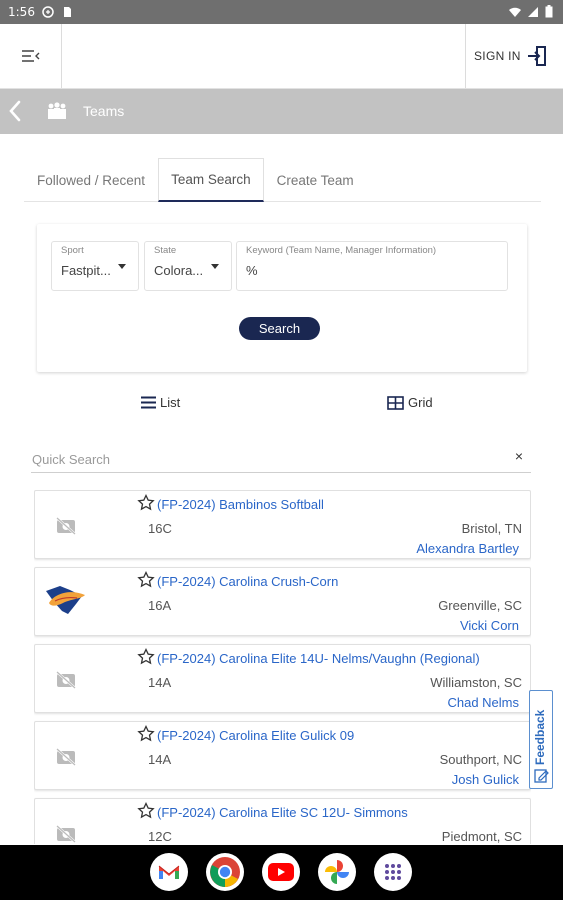 The image size is (563, 900). I want to click on sign-in-label: SIGN IN, so click(497, 56).